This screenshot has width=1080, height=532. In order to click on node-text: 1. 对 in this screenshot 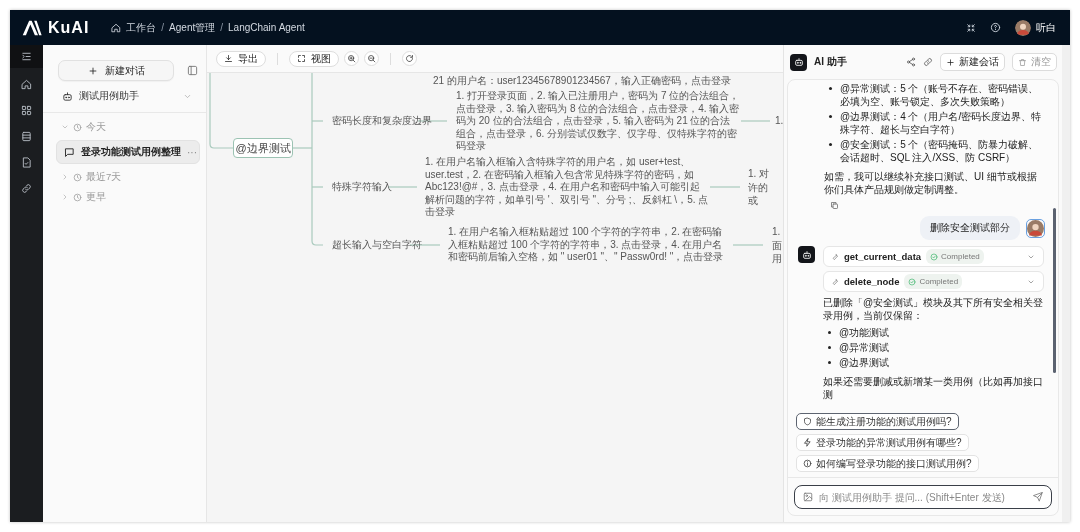, I will do `click(759, 173)`.